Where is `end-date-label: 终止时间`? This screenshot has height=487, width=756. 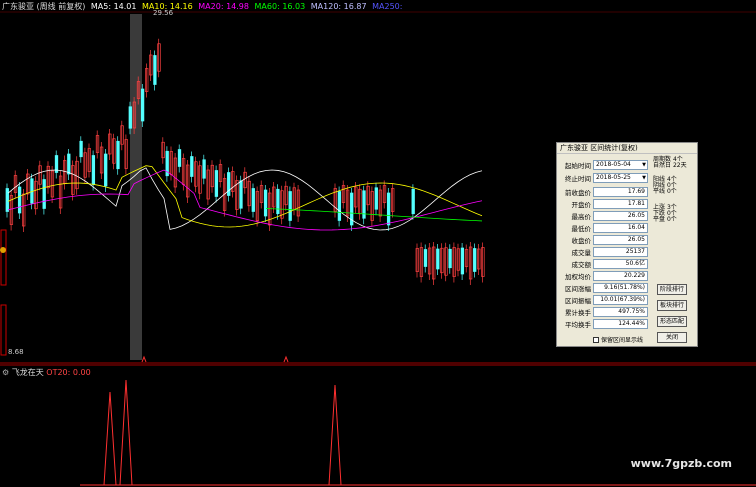
end-date-label: 终止时间 is located at coordinates (578, 178).